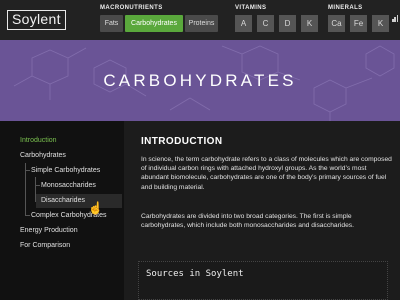 The height and width of the screenshot is (300, 400). I want to click on mineral-ca-button: Ca, so click(336, 23).